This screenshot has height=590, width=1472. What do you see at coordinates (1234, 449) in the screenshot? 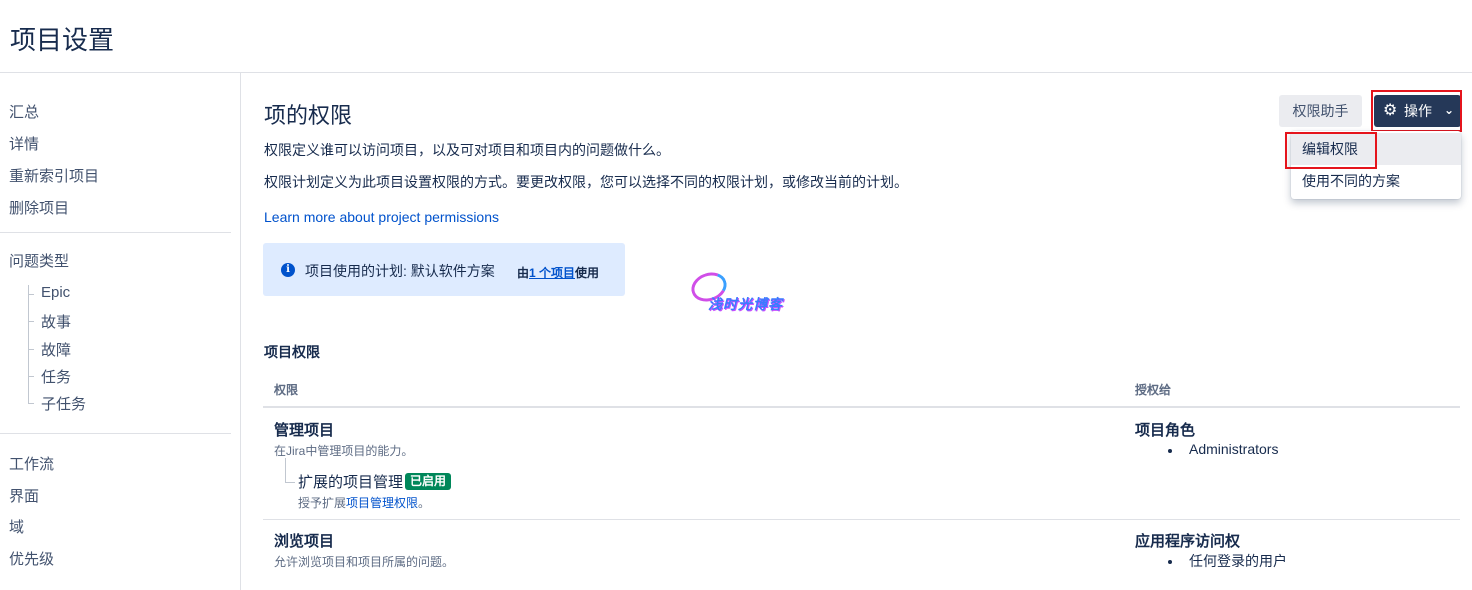
I see `grant-item: Administrators` at bounding box center [1234, 449].